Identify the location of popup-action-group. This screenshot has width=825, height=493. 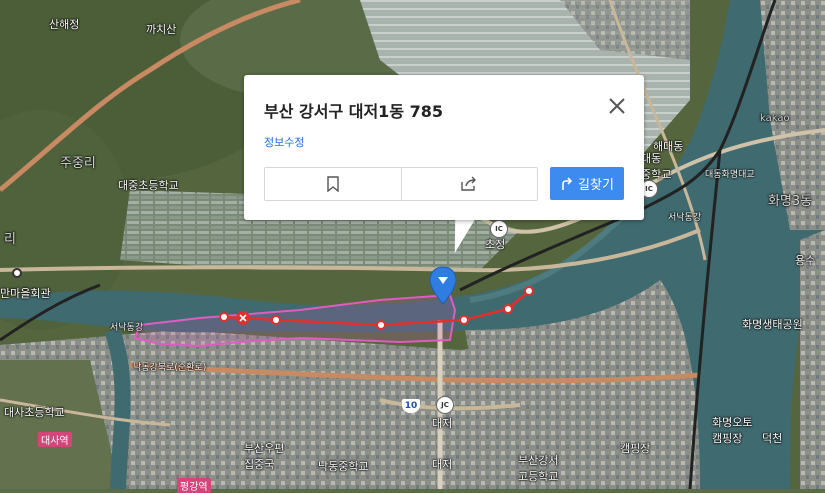
(401, 184).